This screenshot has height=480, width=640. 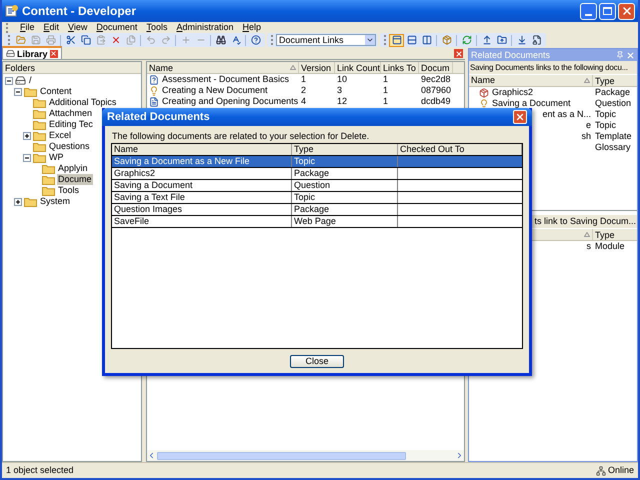 I want to click on tree-item: WP, so click(x=56, y=157).